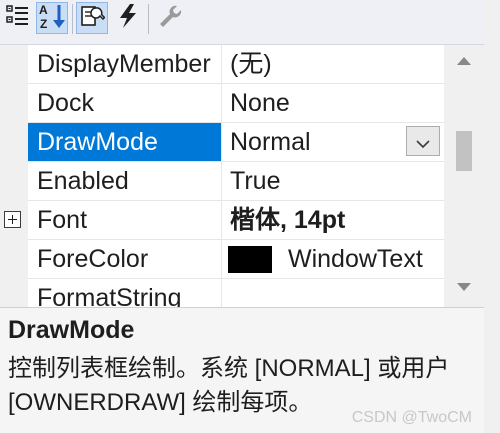 The image size is (500, 433). Describe the element at coordinates (125, 103) in the screenshot. I see `property-name: Dock` at that location.